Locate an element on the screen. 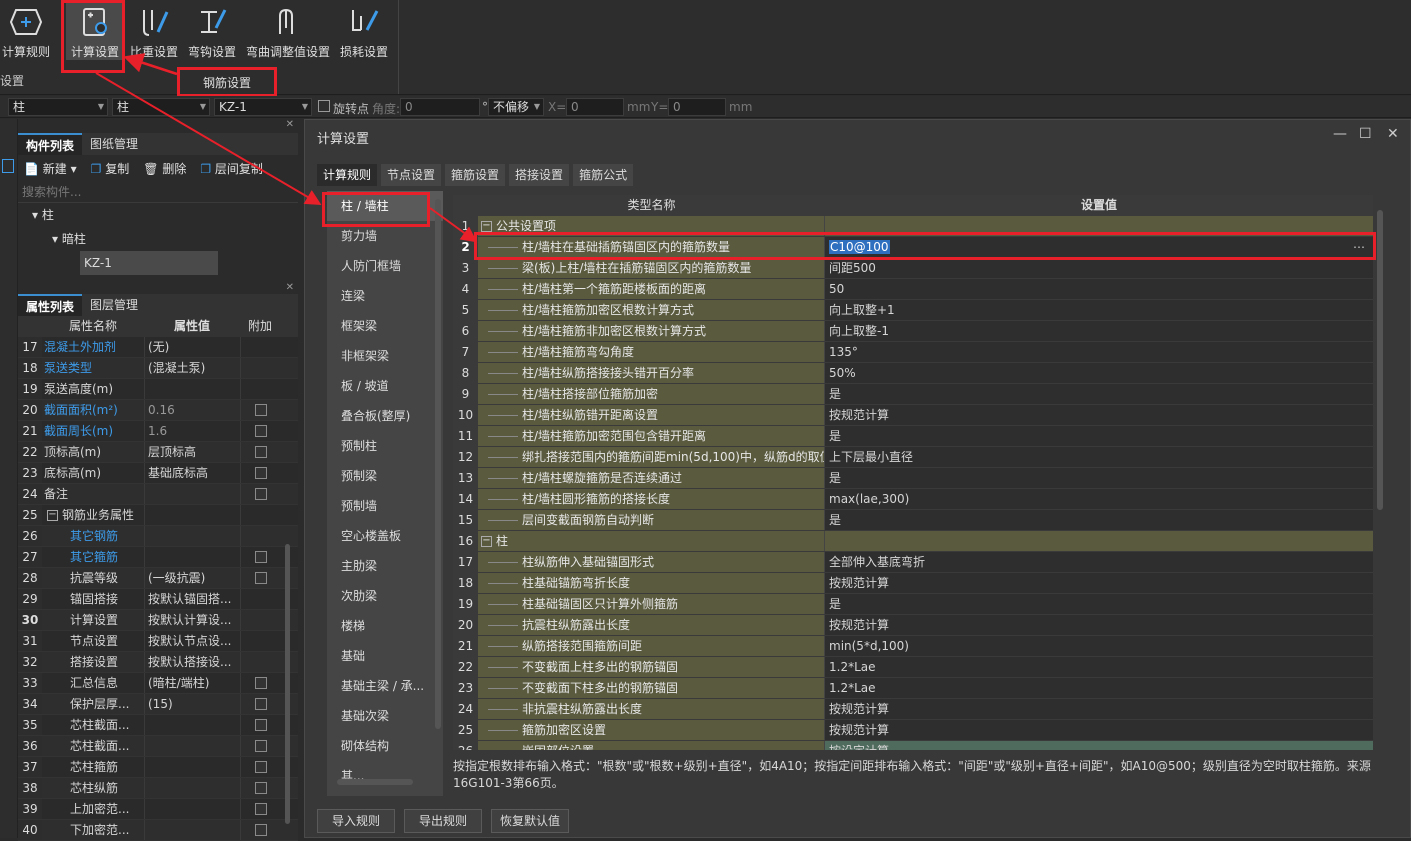 The image size is (1411, 841). category-item: 基础次梁 is located at coordinates (385, 716).